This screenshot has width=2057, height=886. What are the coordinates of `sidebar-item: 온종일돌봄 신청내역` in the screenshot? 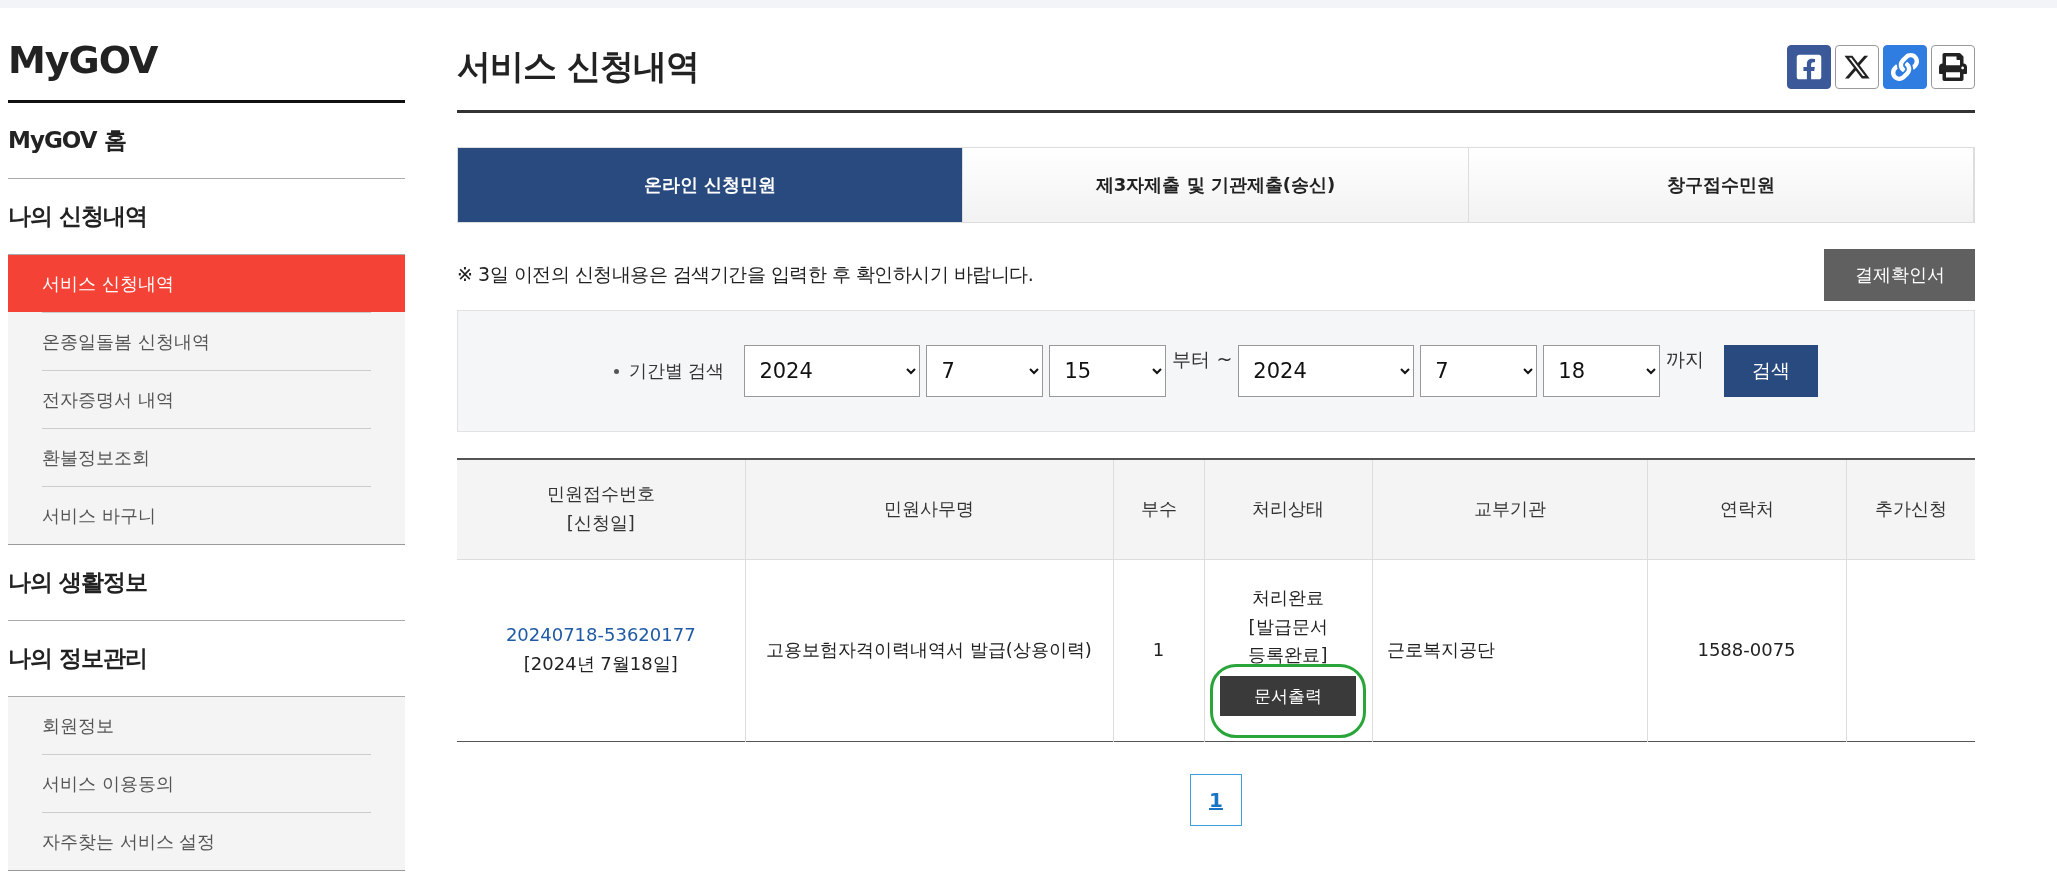 It's located at (206, 341).